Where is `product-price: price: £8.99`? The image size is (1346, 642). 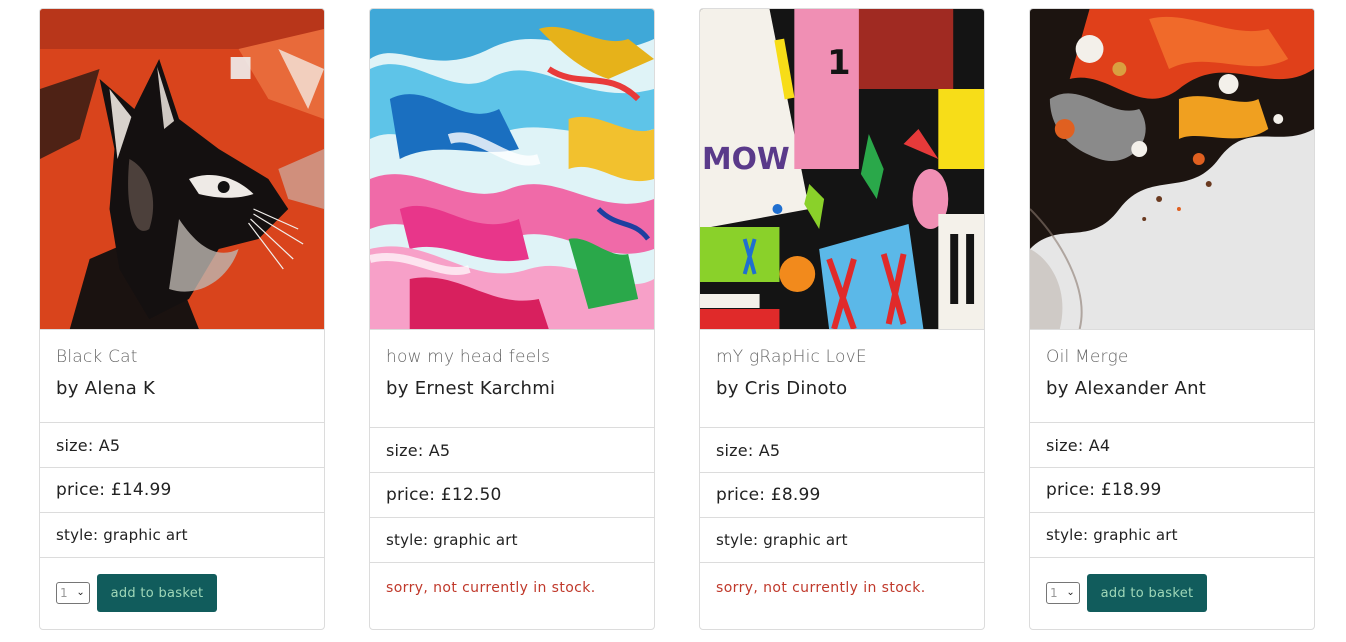 product-price: price: £8.99 is located at coordinates (842, 494).